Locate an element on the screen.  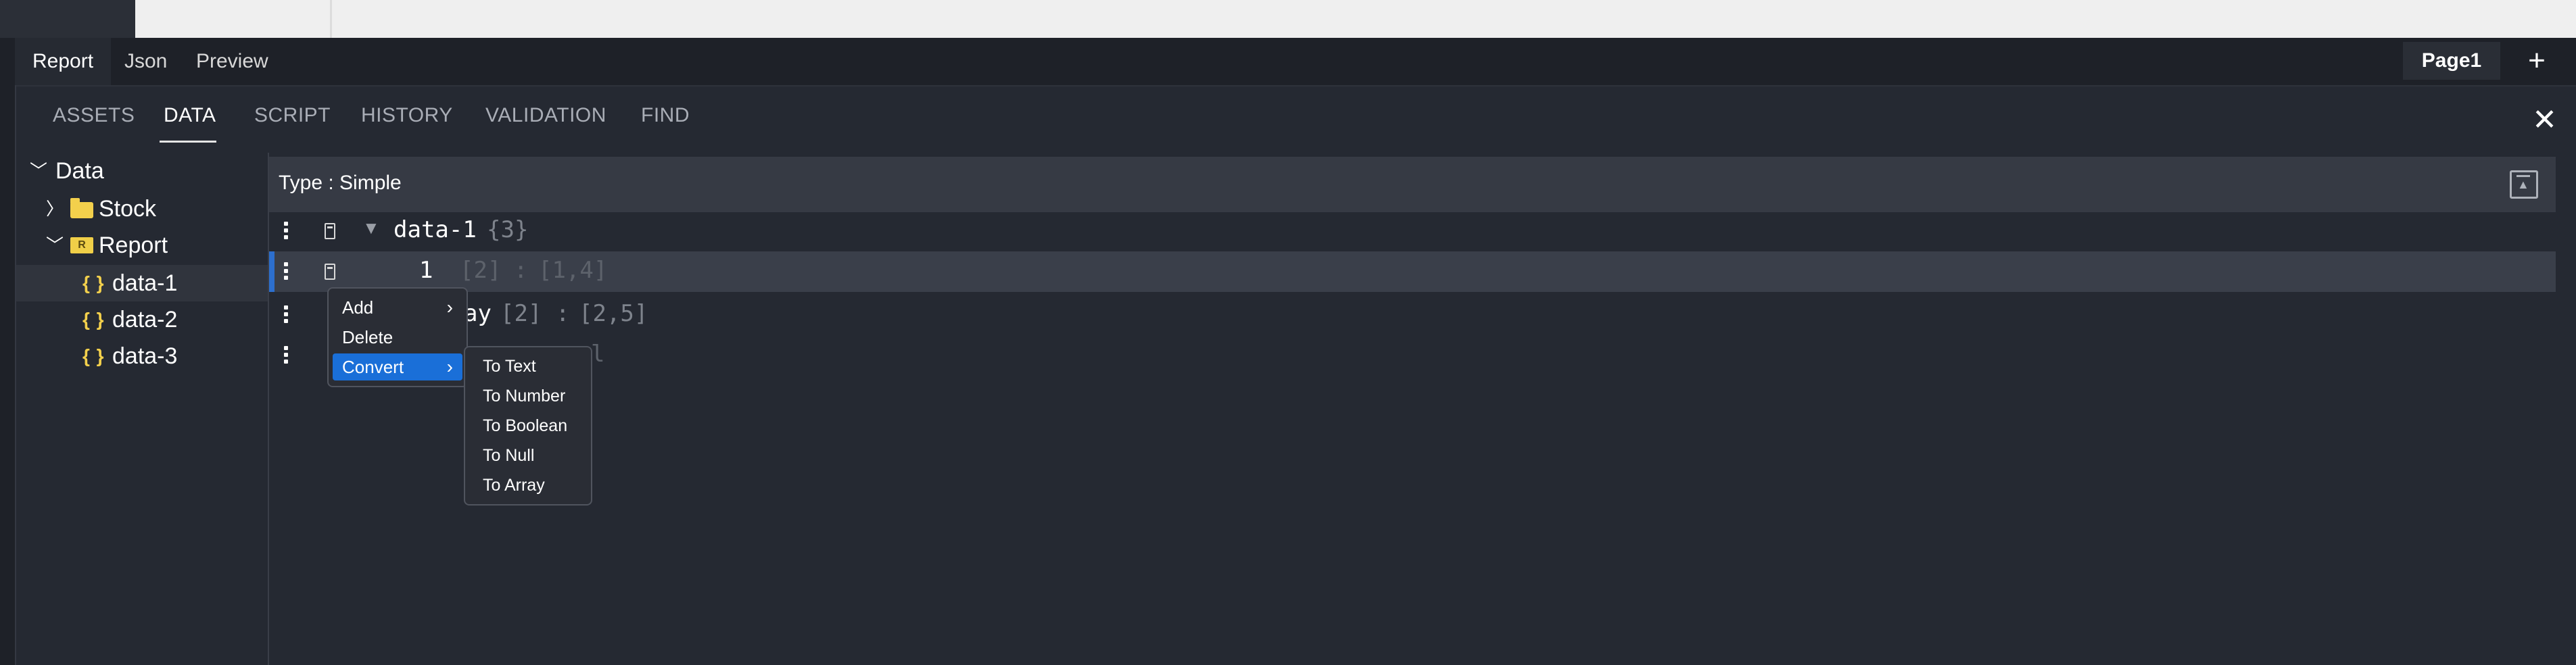
submenu-item-to-boolean: To Boolean is located at coordinates (528, 426).